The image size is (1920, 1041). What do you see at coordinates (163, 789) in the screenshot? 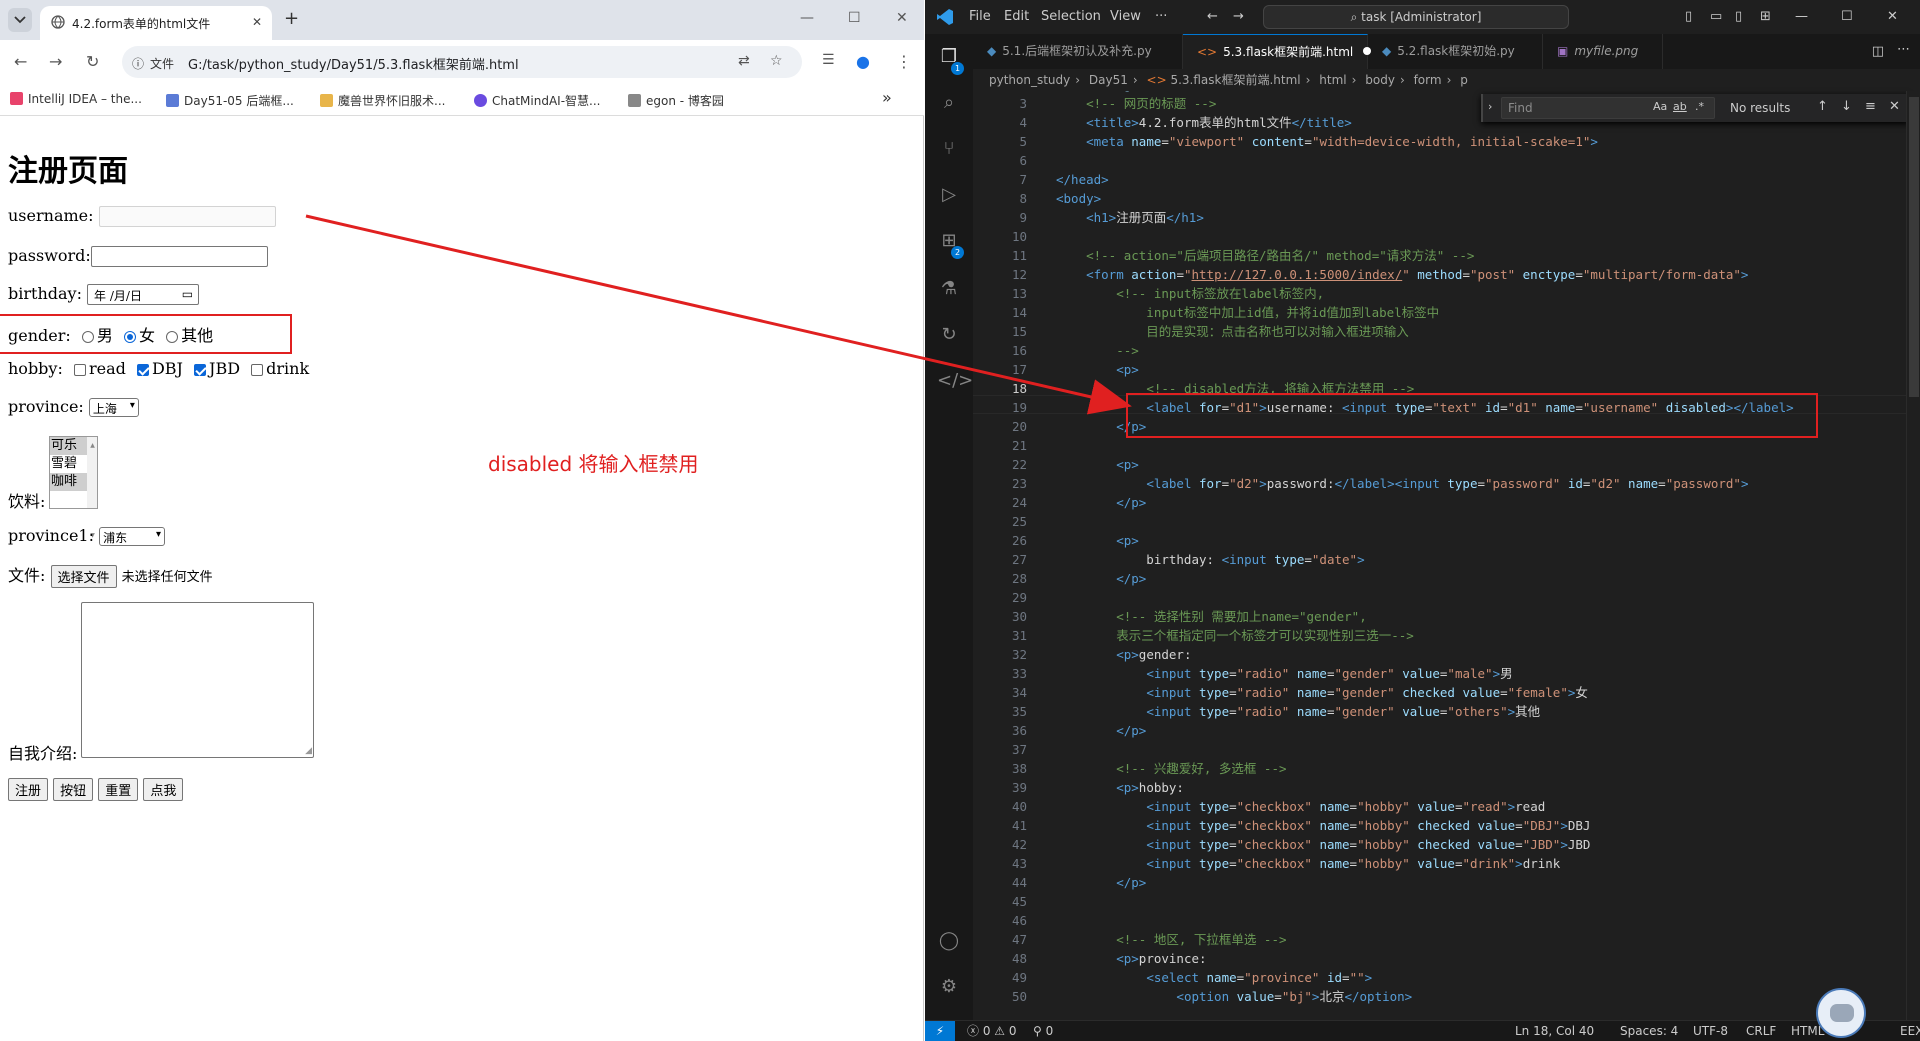
I see `click-me-button: 点我` at bounding box center [163, 789].